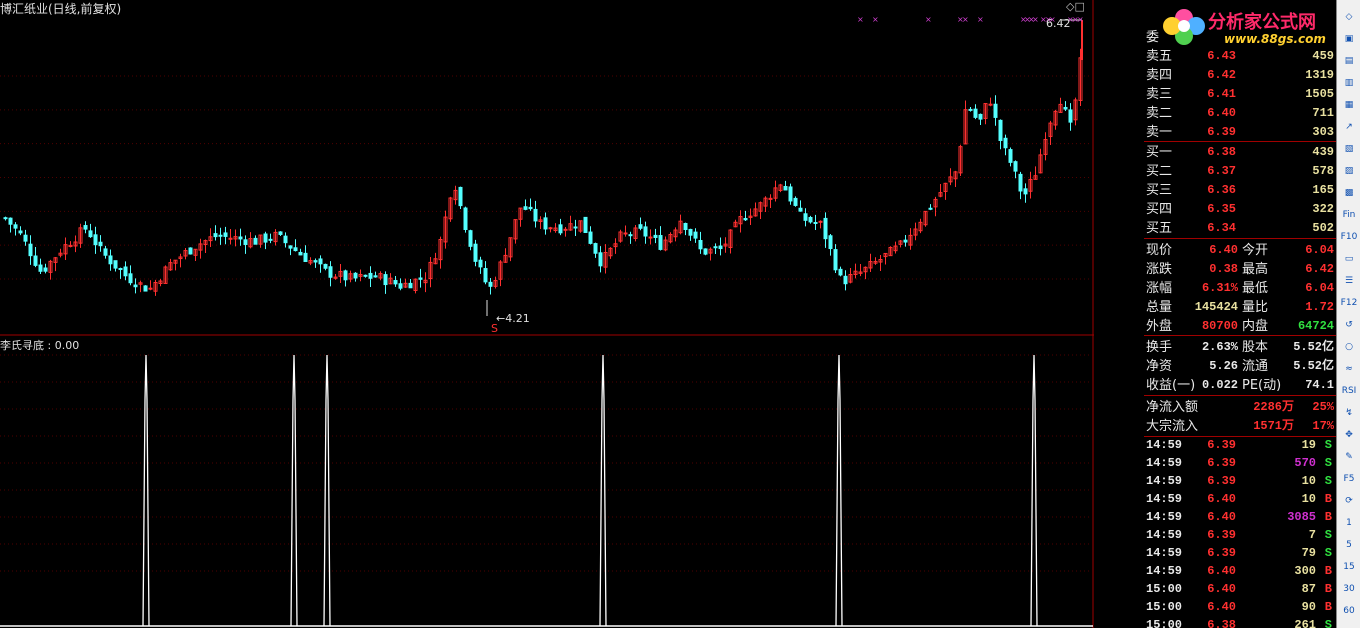 The image size is (1360, 628). What do you see at coordinates (1349, 281) in the screenshot?
I see `toolbar-button: ☰` at bounding box center [1349, 281].